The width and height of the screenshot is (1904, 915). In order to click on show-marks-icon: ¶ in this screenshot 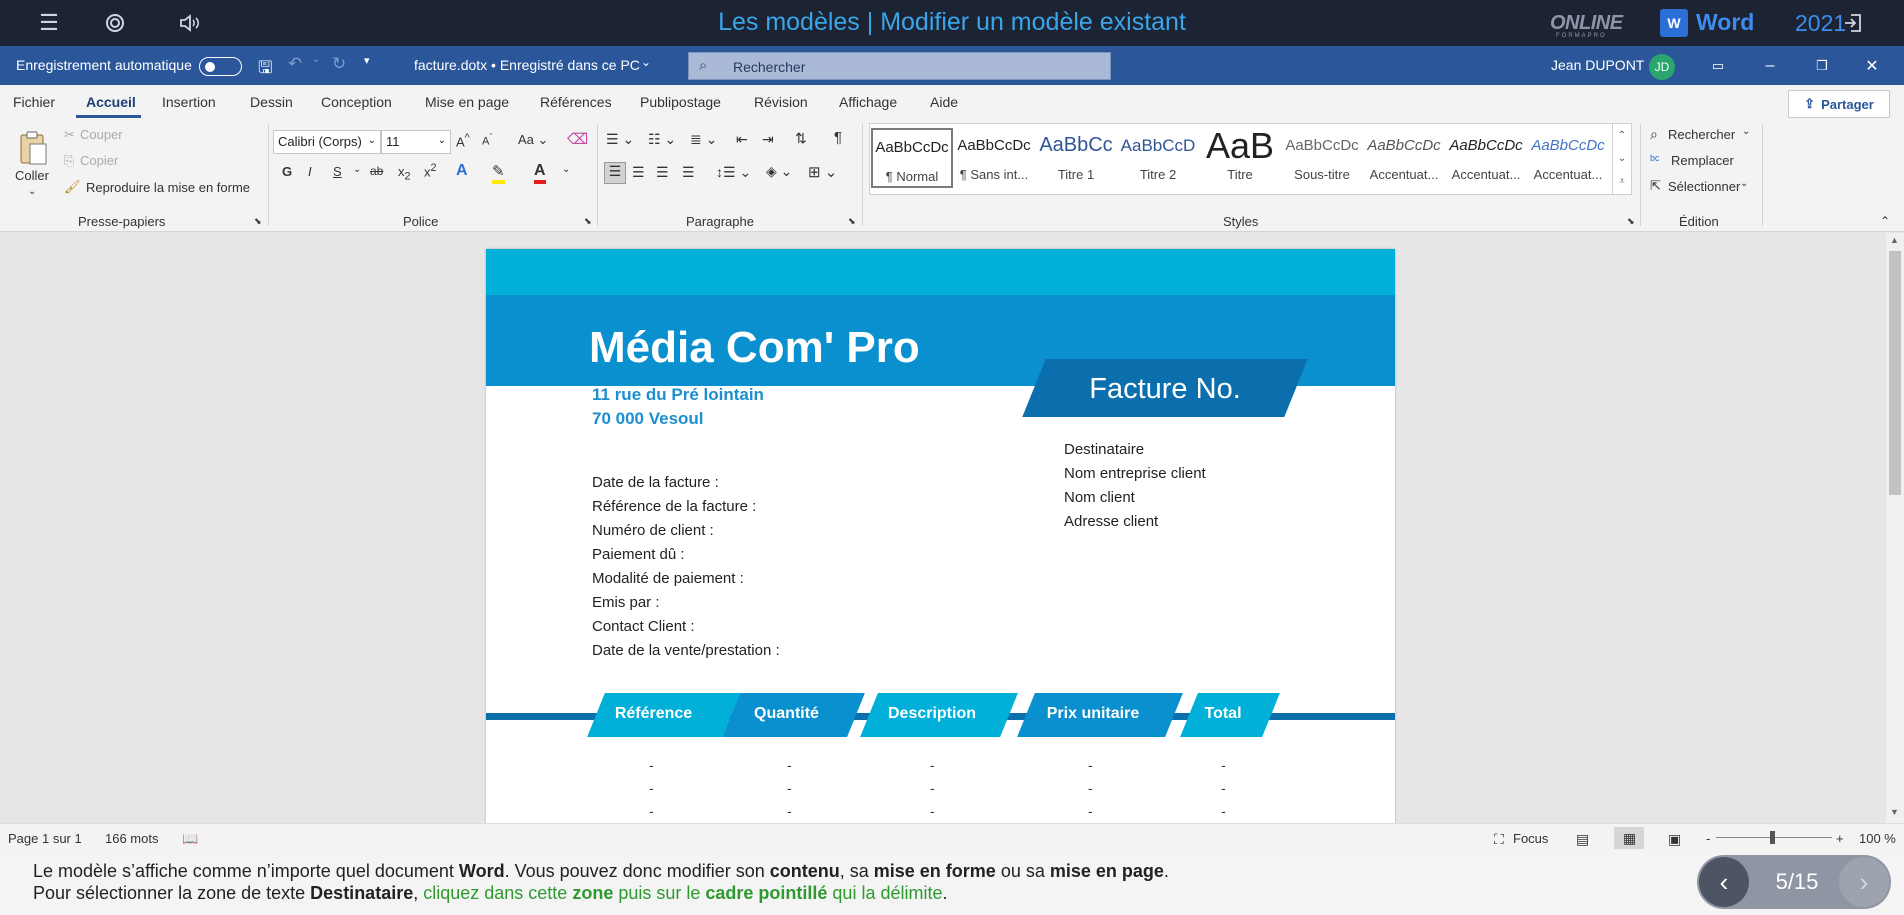, I will do `click(838, 137)`.